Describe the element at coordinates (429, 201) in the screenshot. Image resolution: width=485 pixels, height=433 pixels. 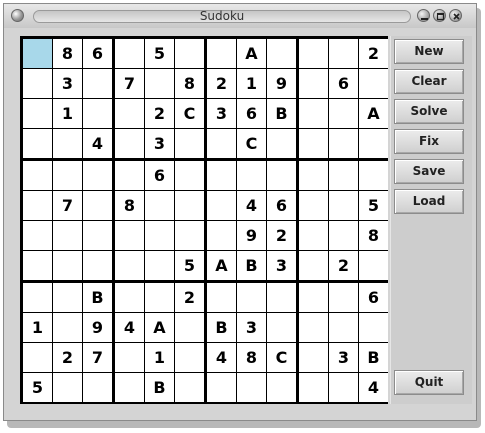
I see `load-button: Load` at that location.